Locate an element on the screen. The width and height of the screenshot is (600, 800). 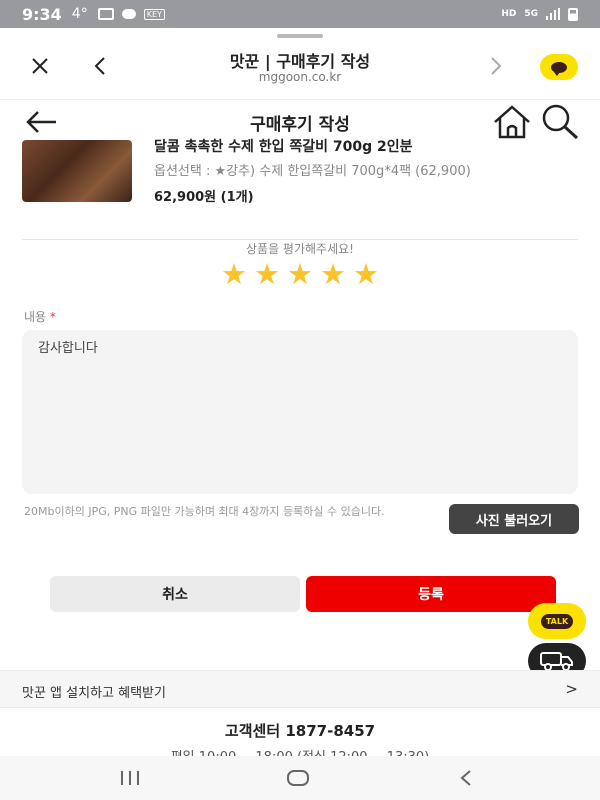
back-nav-icon is located at coordinates (465, 778).